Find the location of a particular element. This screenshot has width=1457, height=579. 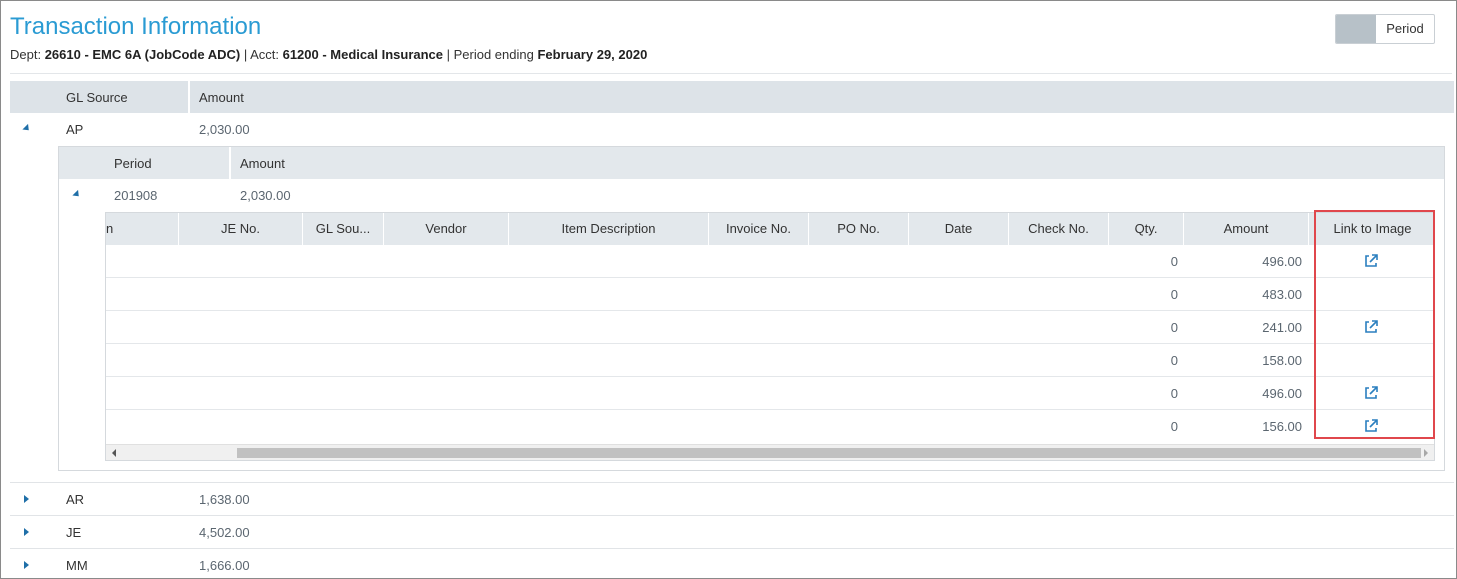

toggle-label: Period is located at coordinates (1405, 28).